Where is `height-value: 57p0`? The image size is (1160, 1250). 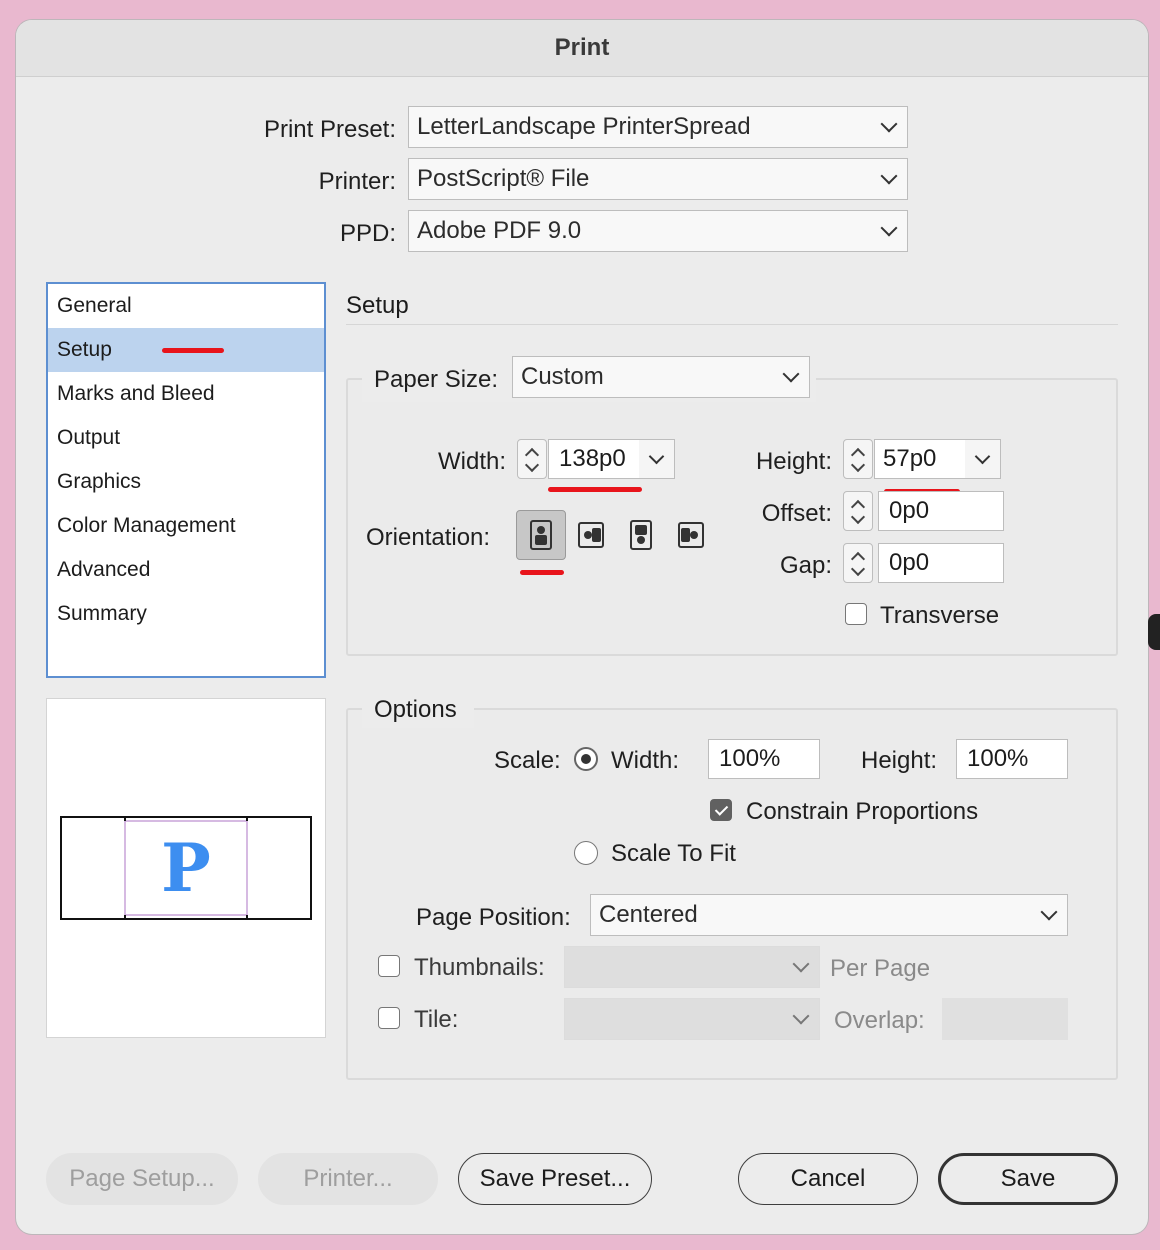 height-value: 57p0 is located at coordinates (910, 458).